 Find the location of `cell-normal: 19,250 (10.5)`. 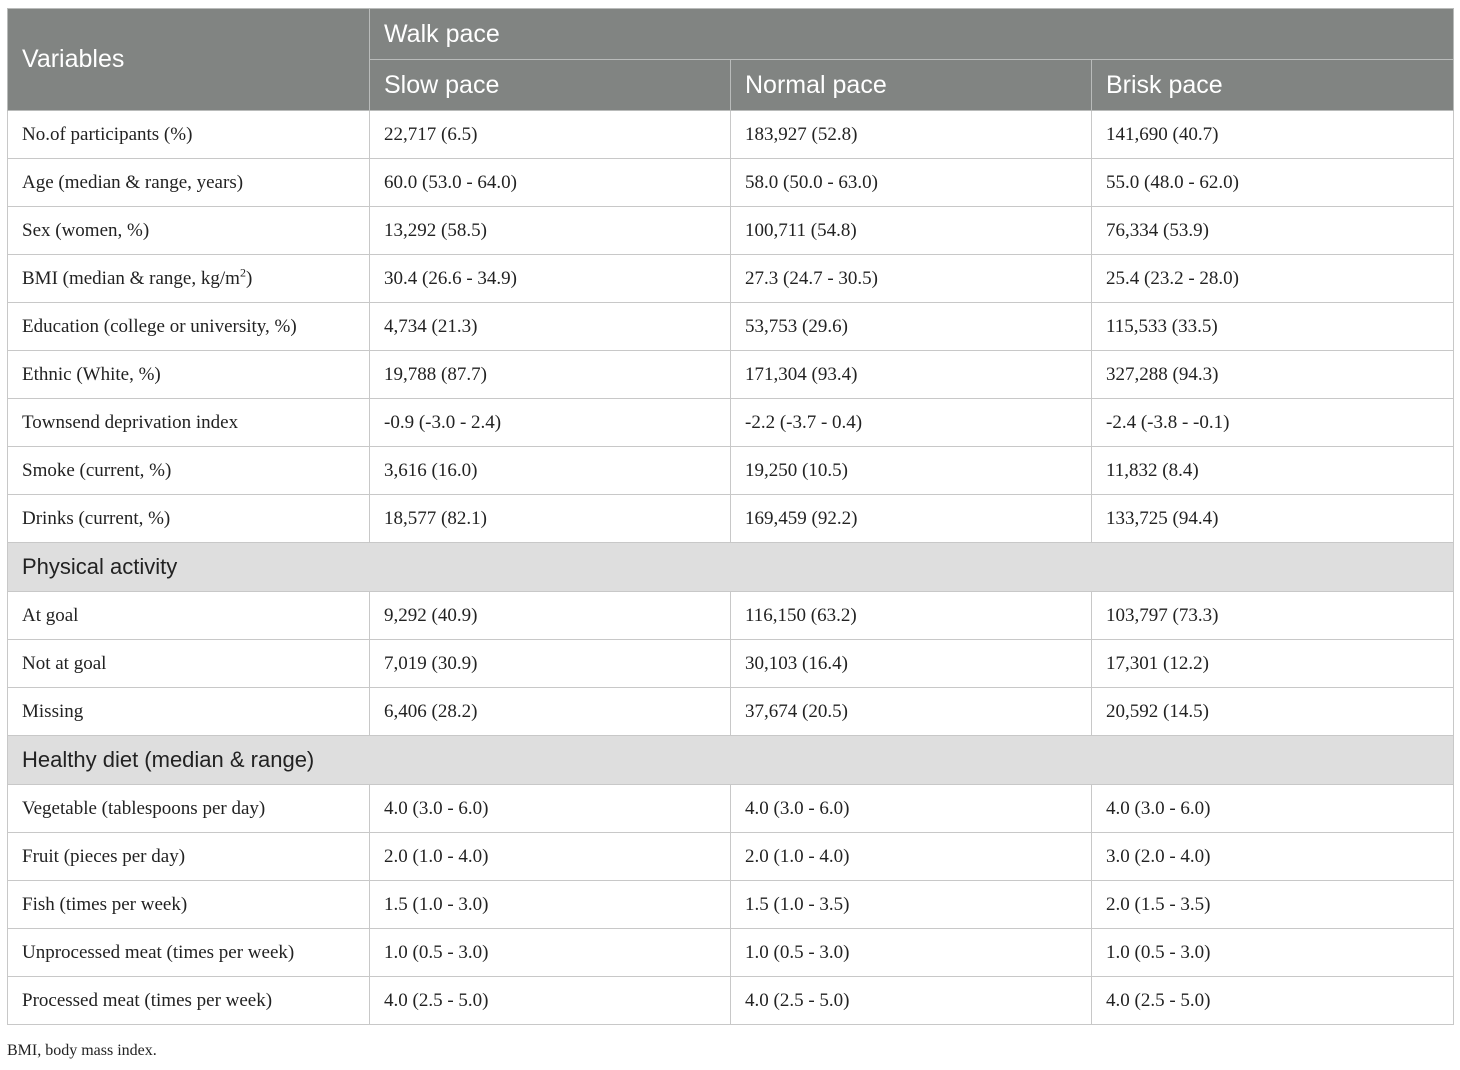

cell-normal: 19,250 (10.5) is located at coordinates (911, 470).